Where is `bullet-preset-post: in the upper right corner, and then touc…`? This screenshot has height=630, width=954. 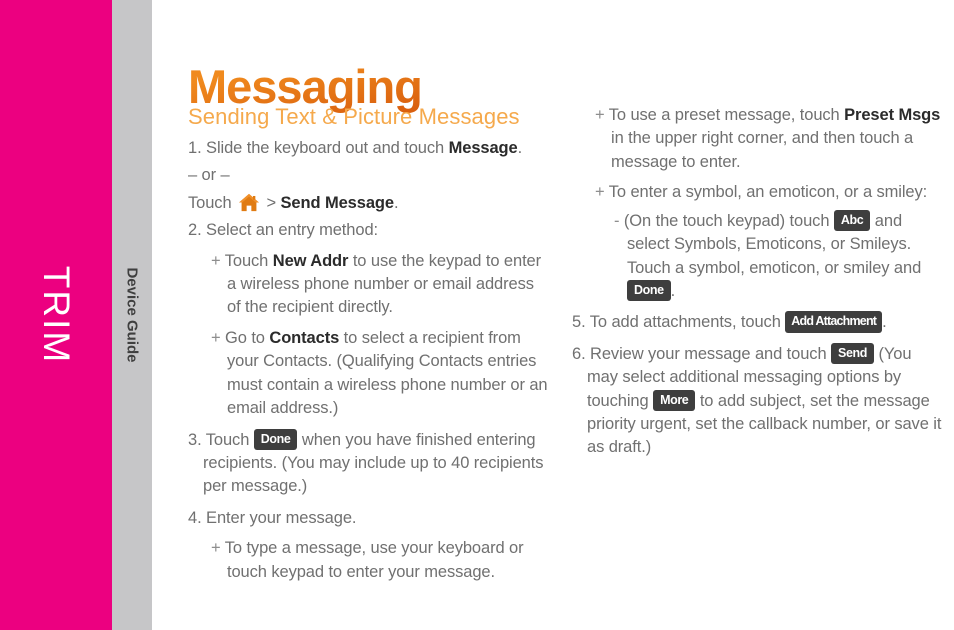 bullet-preset-post: in the upper right corner, and then touc… is located at coordinates (762, 150).